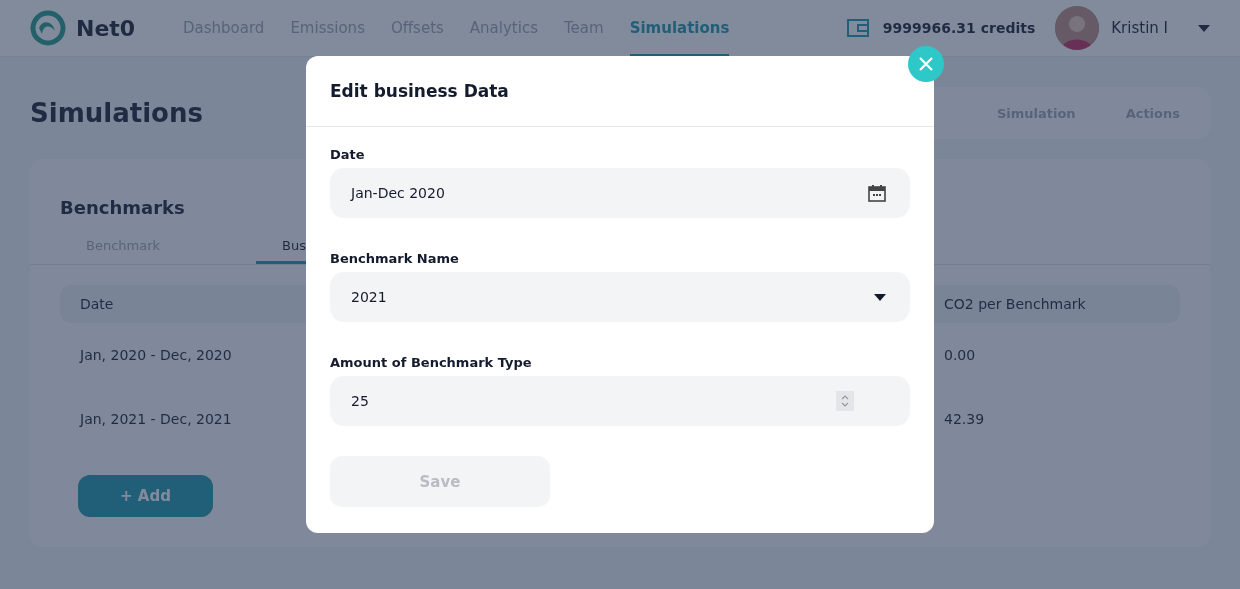 Image resolution: width=1240 pixels, height=589 pixels. What do you see at coordinates (620, 401) in the screenshot?
I see `number-field: 25` at bounding box center [620, 401].